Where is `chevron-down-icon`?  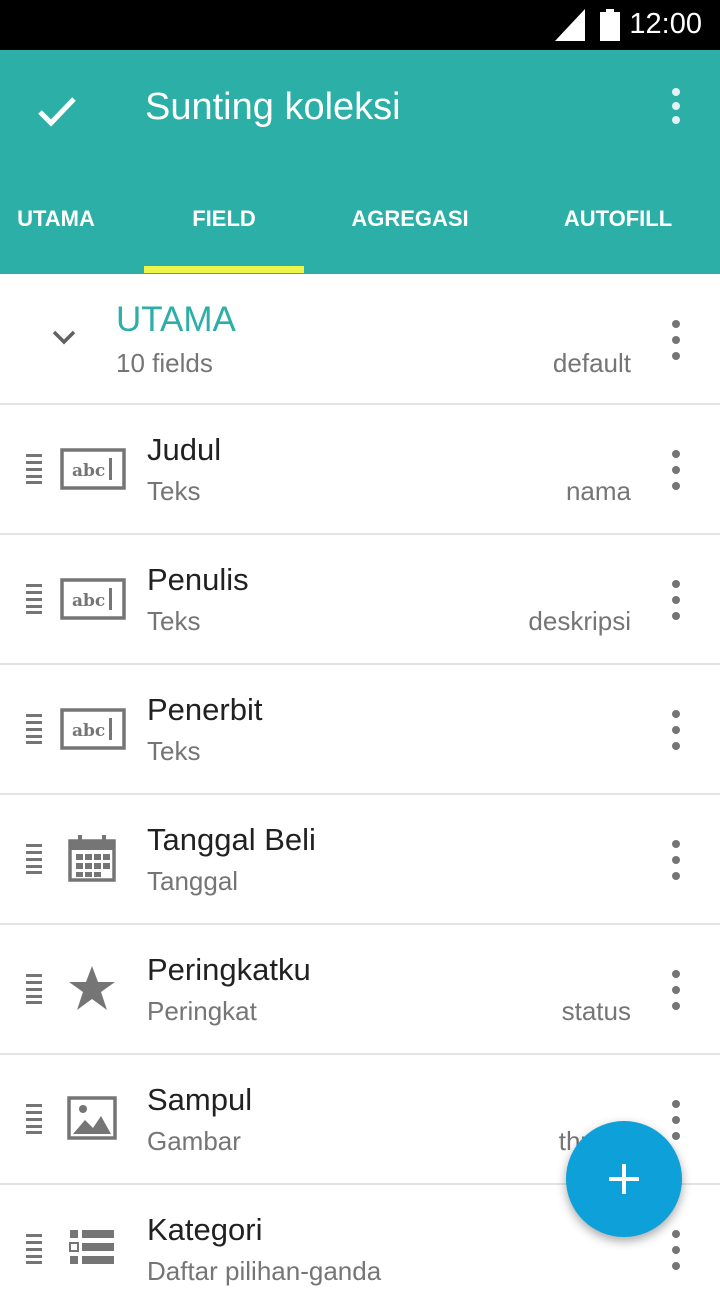
chevron-down-icon is located at coordinates (64, 338).